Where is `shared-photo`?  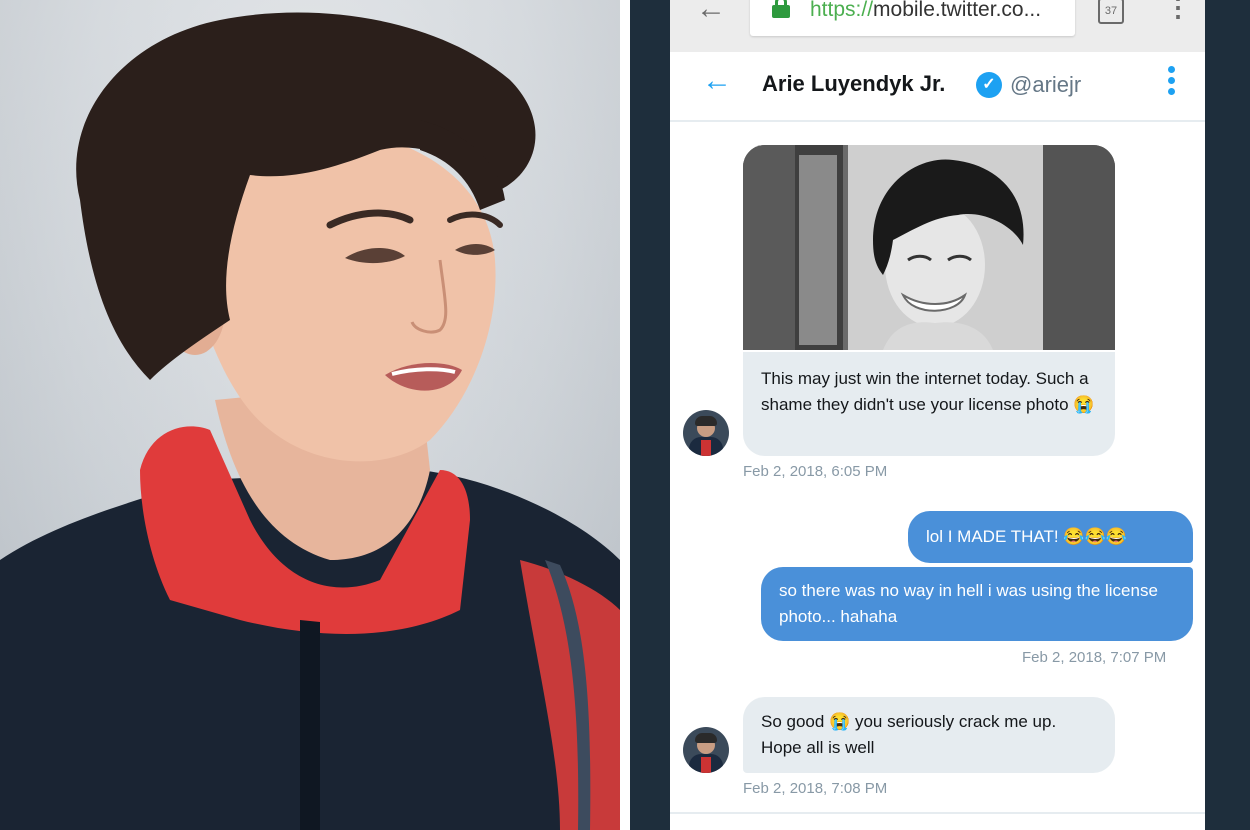 shared-photo is located at coordinates (929, 247).